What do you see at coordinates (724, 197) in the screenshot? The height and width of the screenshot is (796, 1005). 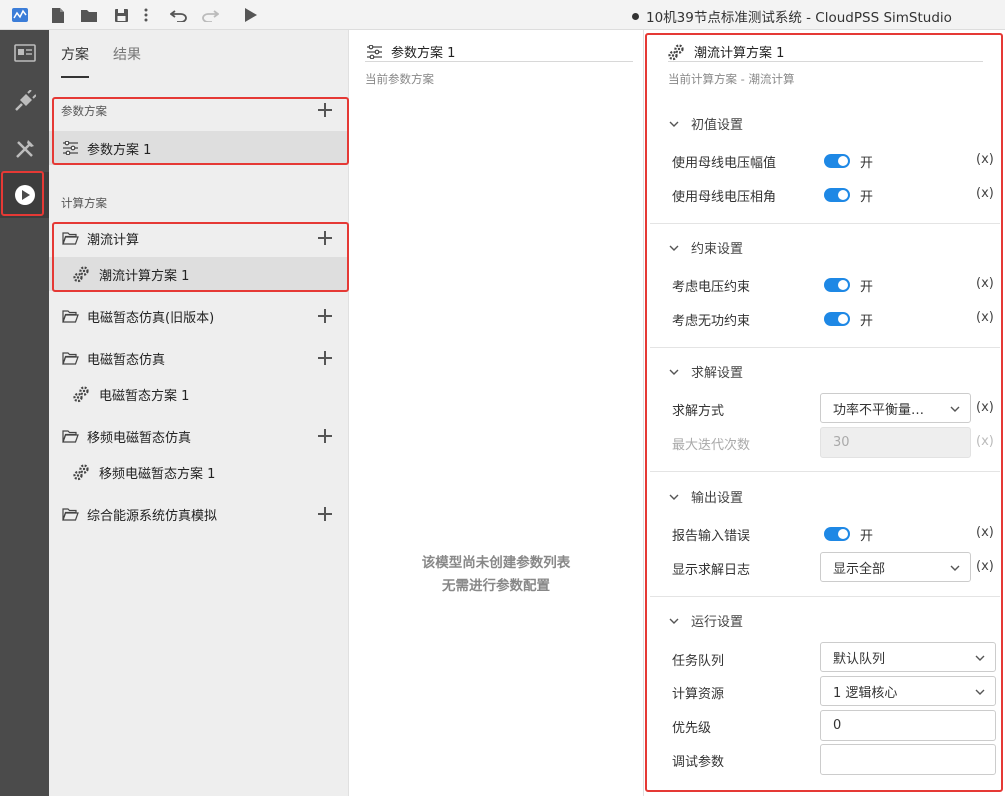 I see `use-bus-voltage-angle-label: 使用母线电压相角` at bounding box center [724, 197].